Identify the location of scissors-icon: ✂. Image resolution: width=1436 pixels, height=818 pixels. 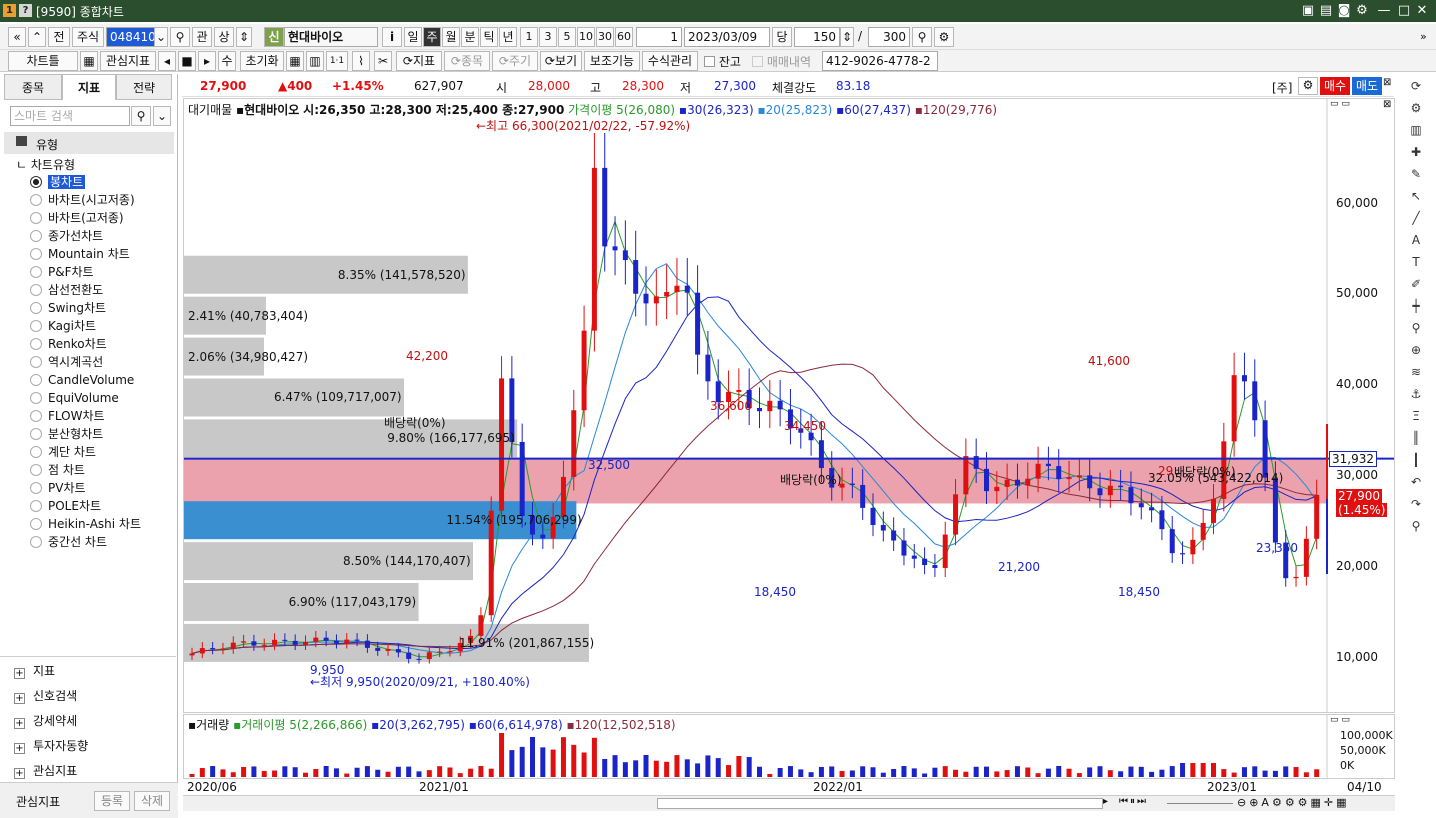
(383, 61).